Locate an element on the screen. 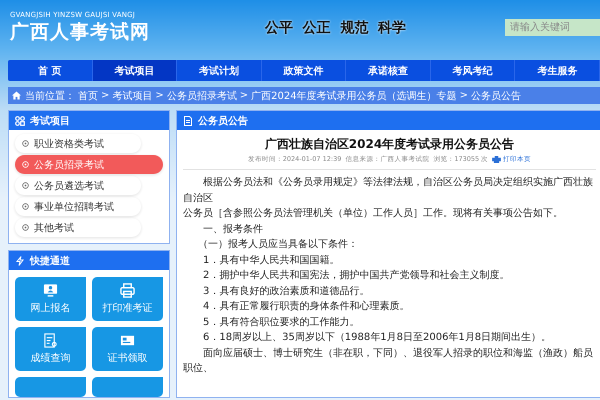 This screenshot has width=600, height=400. slogan: 公平 公正 规范 科学 is located at coordinates (335, 27).